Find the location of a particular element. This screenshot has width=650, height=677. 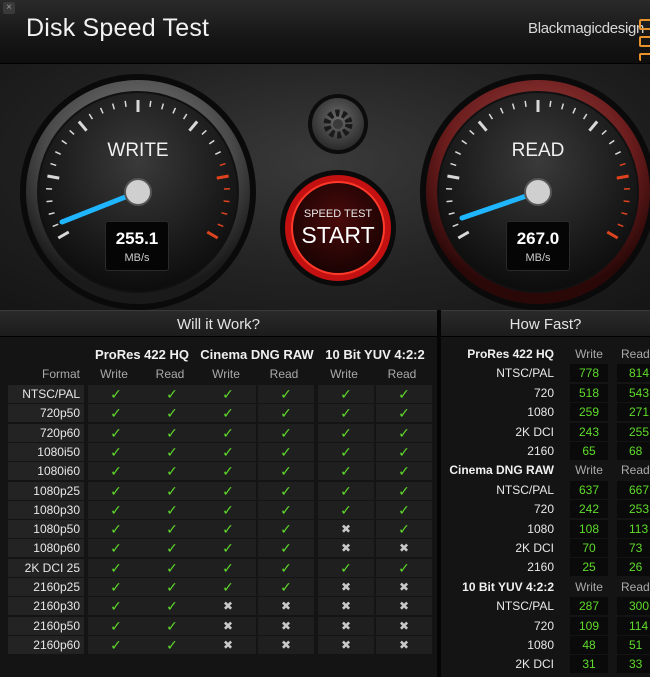

table-row: 1080p25 ✓ ✓ ✓ ✓ ✓ ✓ is located at coordinates (220, 491).